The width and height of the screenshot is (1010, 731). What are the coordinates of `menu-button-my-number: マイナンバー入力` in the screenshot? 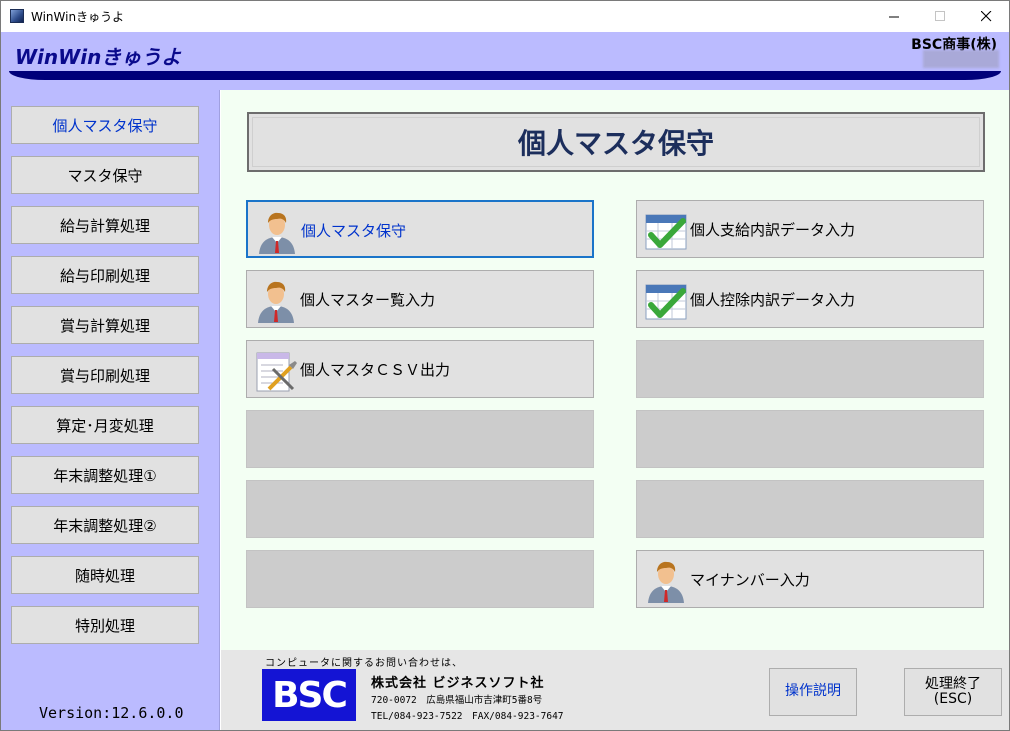 It's located at (810, 579).